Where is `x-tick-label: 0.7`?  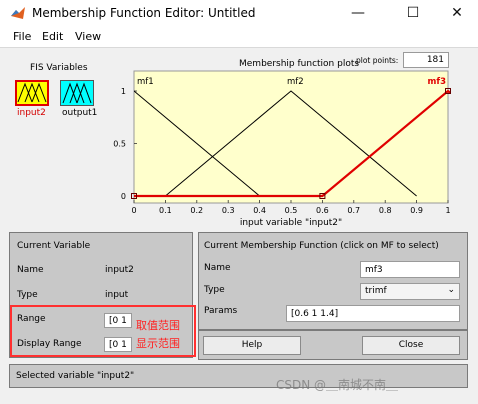
x-tick-label: 0.7 is located at coordinates (353, 210).